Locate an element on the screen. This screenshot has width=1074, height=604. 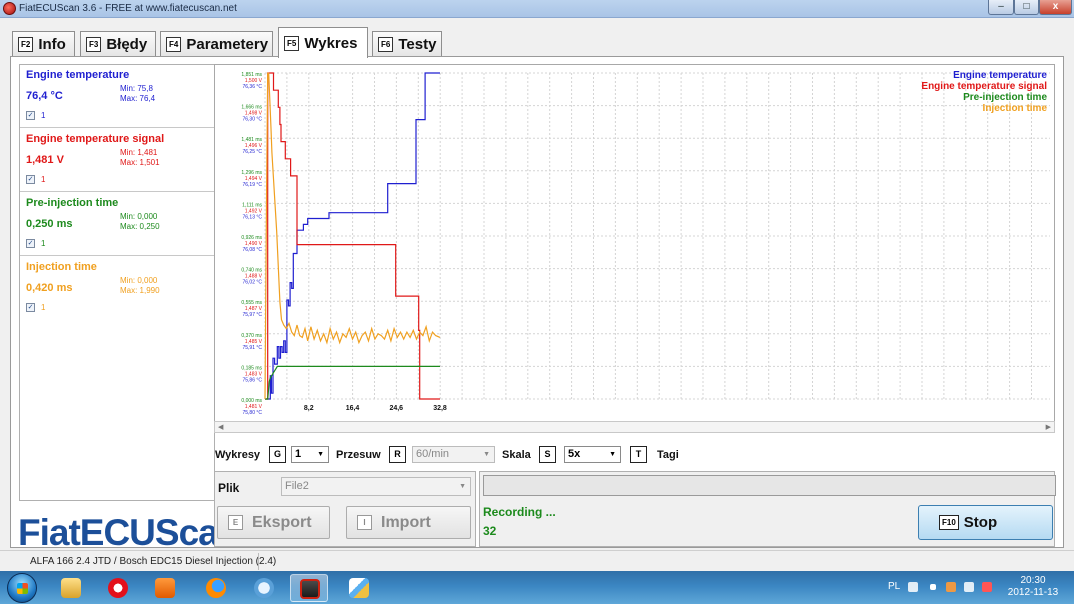
scroll-right-icon: ▶ is located at coordinates (1048, 427).